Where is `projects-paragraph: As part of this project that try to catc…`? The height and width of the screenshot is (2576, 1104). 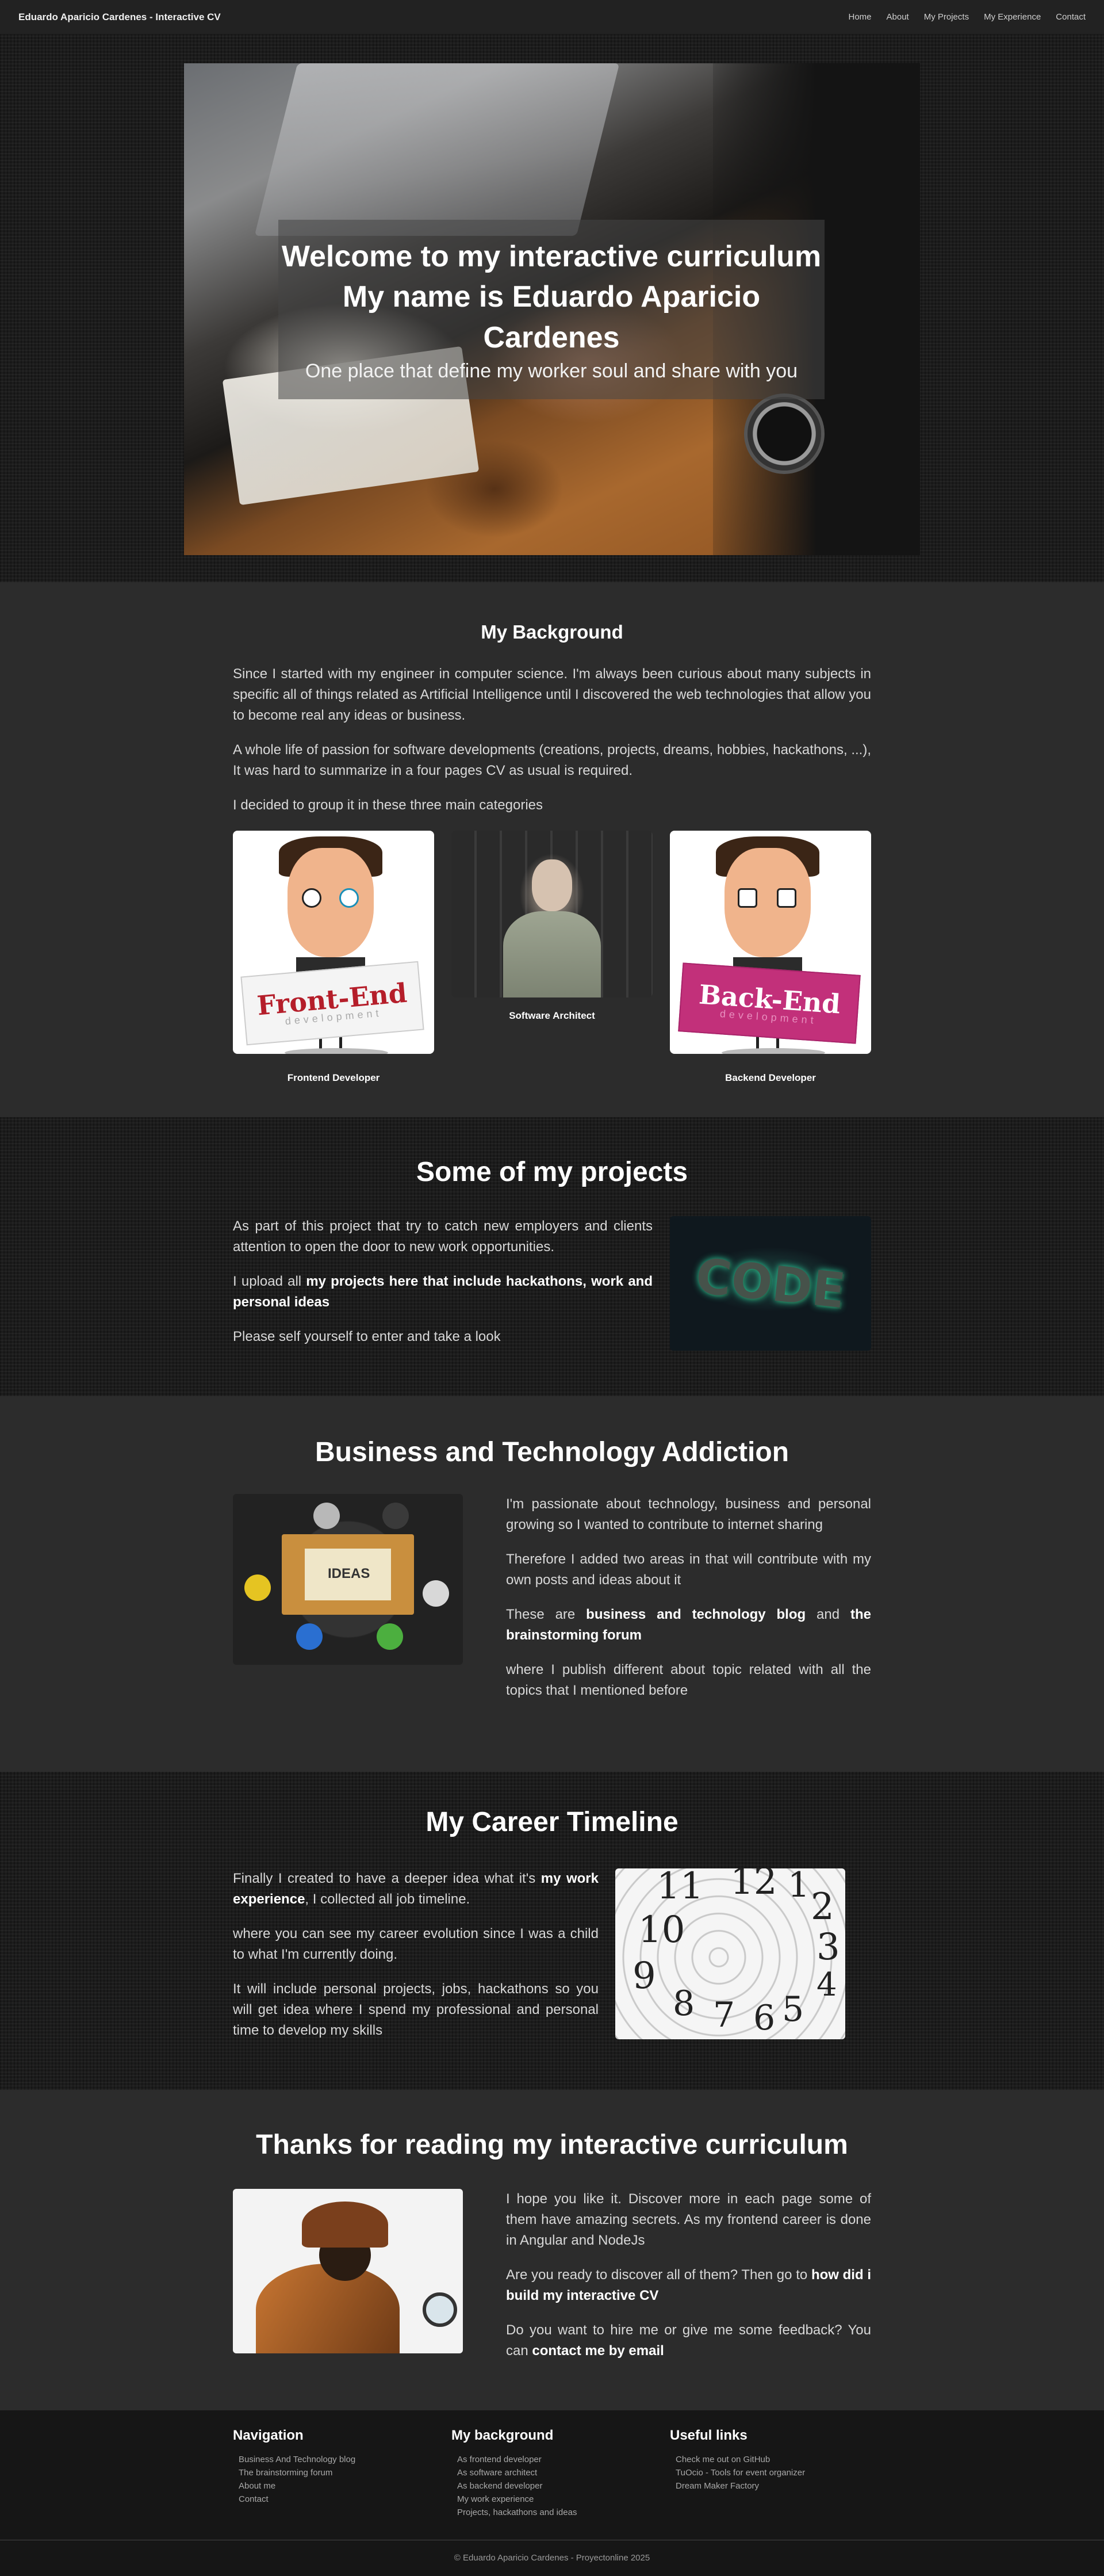 projects-paragraph: As part of this project that try to catc… is located at coordinates (443, 1236).